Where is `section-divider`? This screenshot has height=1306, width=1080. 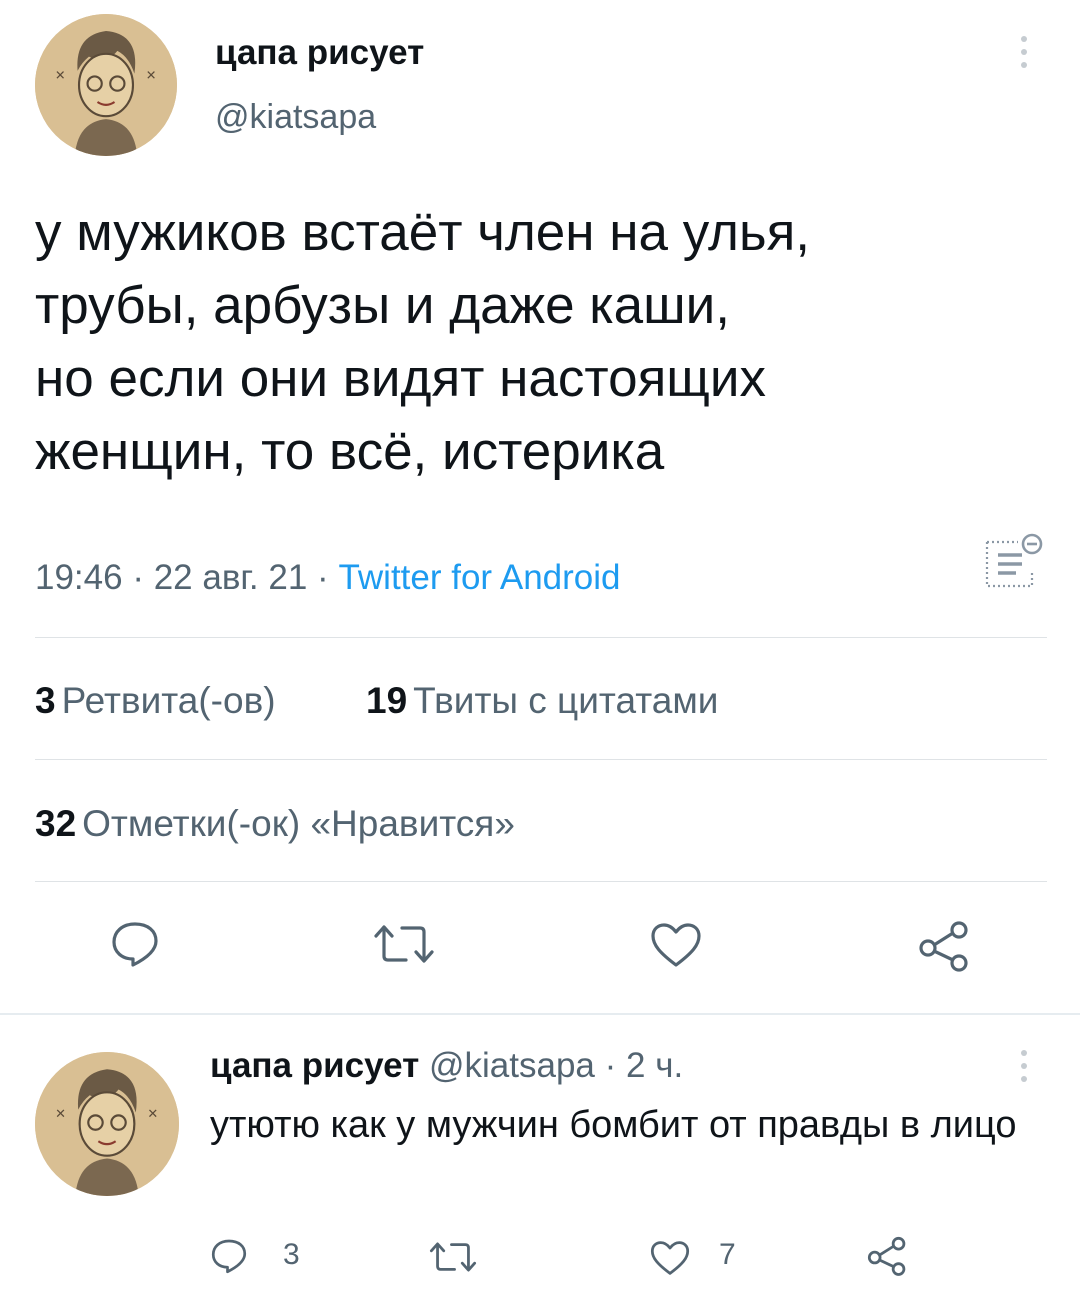
section-divider is located at coordinates (540, 1014).